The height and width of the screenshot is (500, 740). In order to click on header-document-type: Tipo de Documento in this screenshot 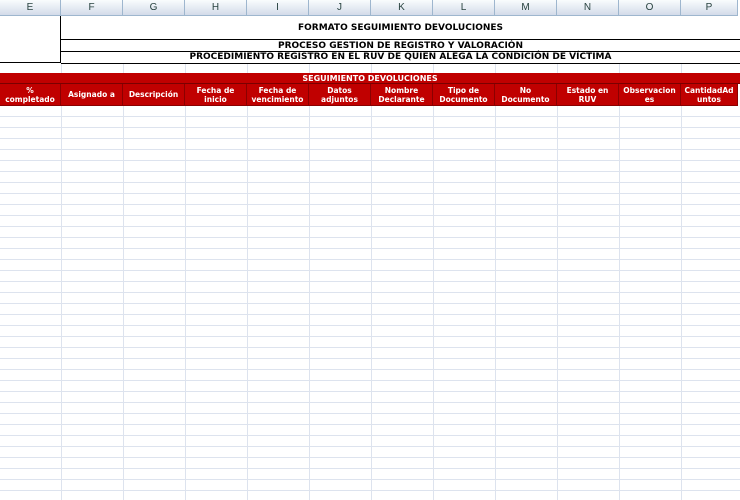, I will do `click(464, 95)`.